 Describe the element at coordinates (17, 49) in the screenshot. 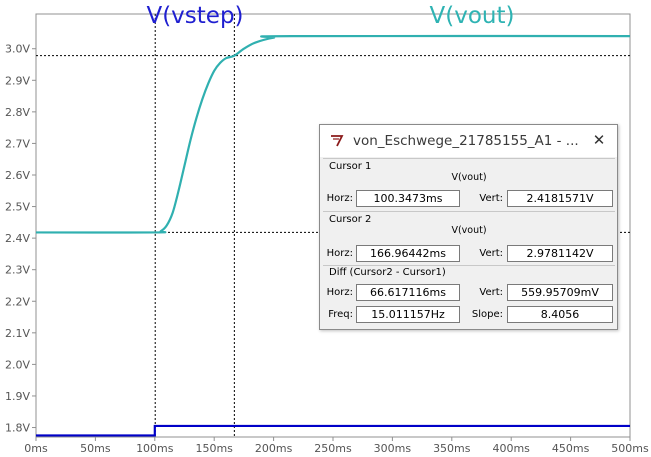

I see `y-tick-label: 3.0V` at that location.